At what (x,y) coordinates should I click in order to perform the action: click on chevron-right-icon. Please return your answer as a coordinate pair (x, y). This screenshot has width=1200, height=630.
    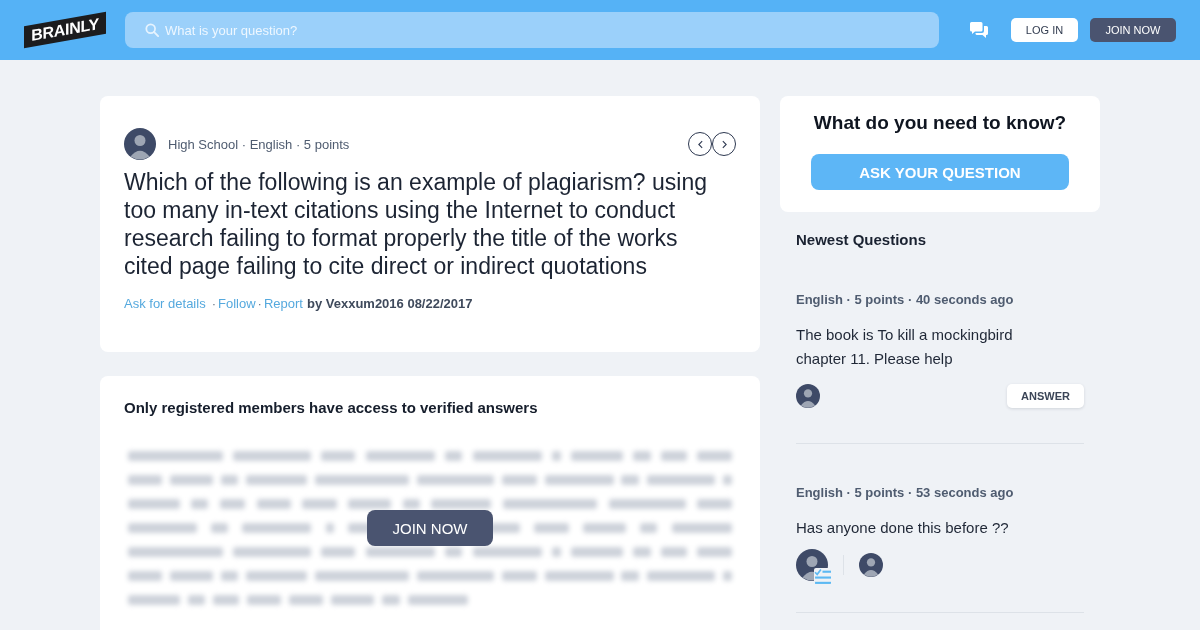
    Looking at the image, I should click on (724, 144).